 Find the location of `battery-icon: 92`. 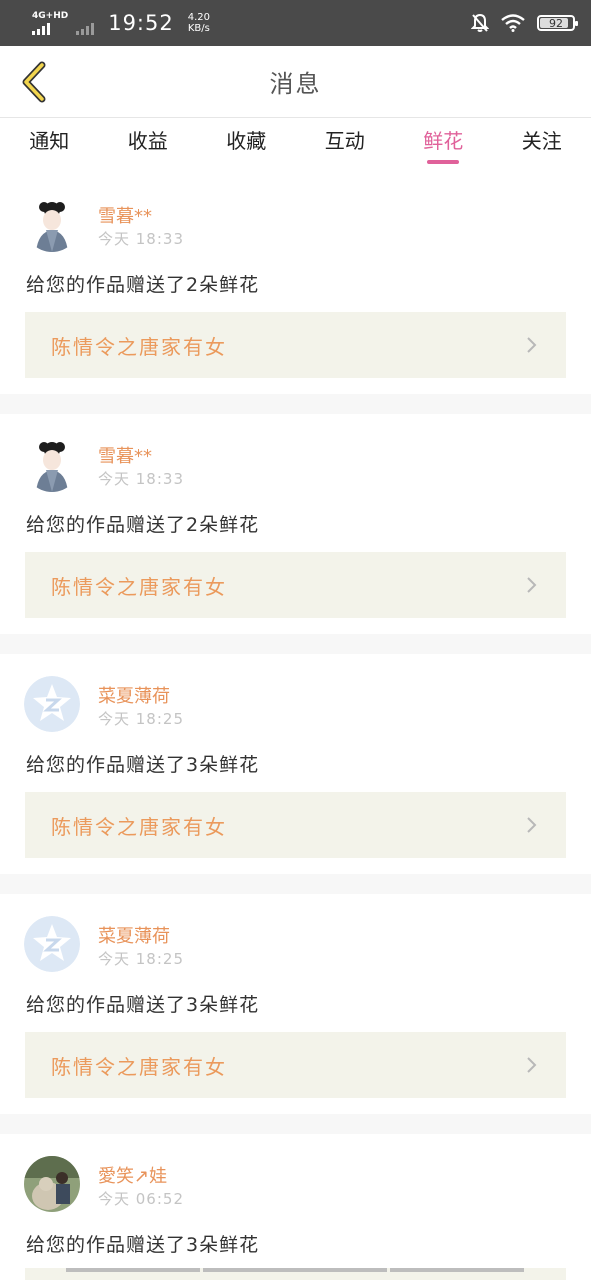

battery-icon: 92 is located at coordinates (557, 23).